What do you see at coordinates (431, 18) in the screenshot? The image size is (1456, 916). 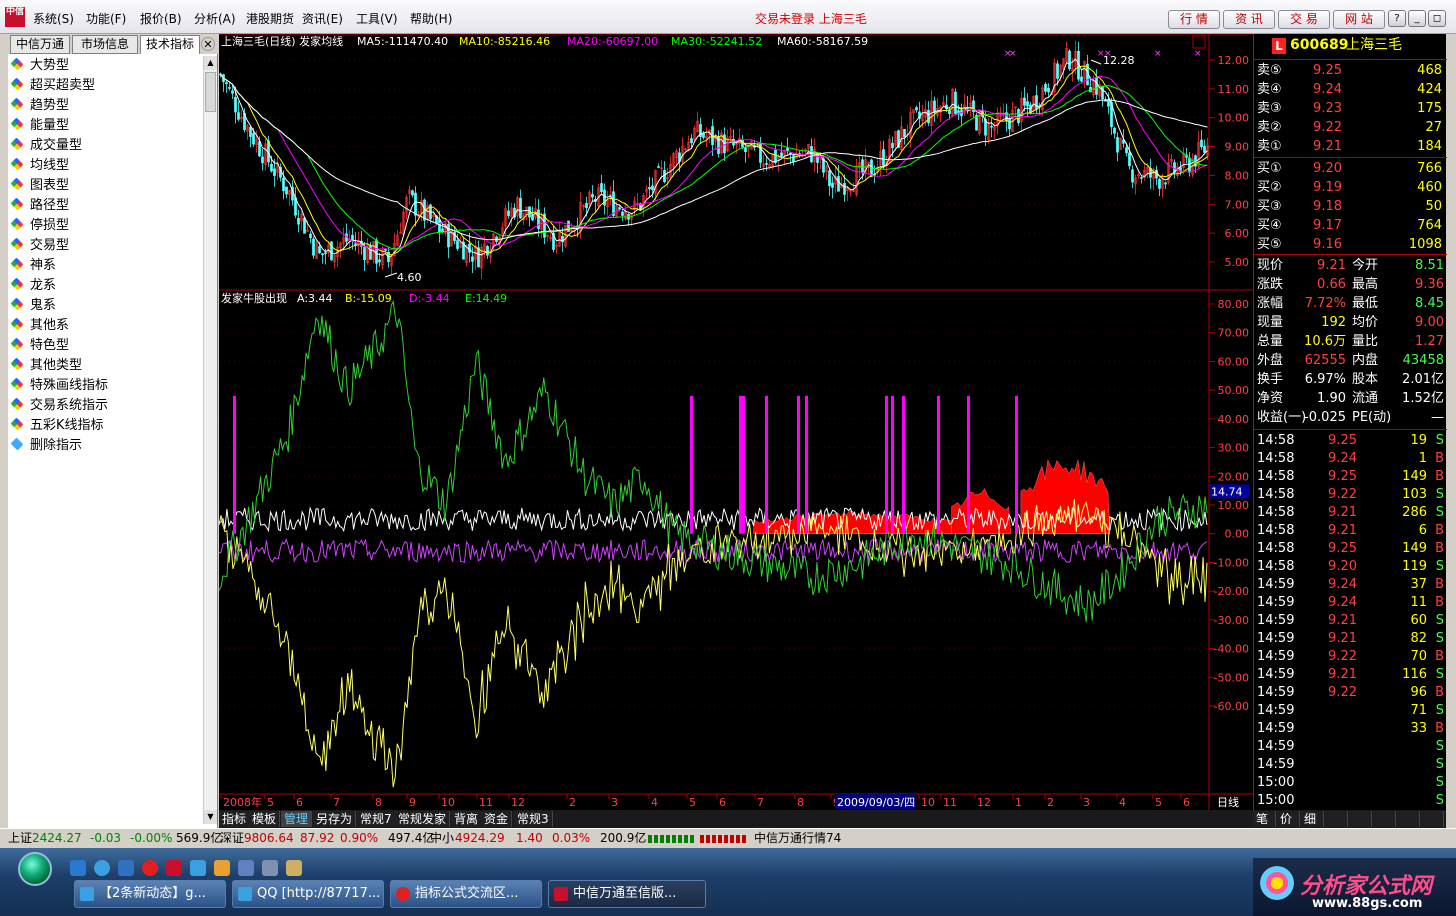 I see `menu-help: 帮助(H)` at bounding box center [431, 18].